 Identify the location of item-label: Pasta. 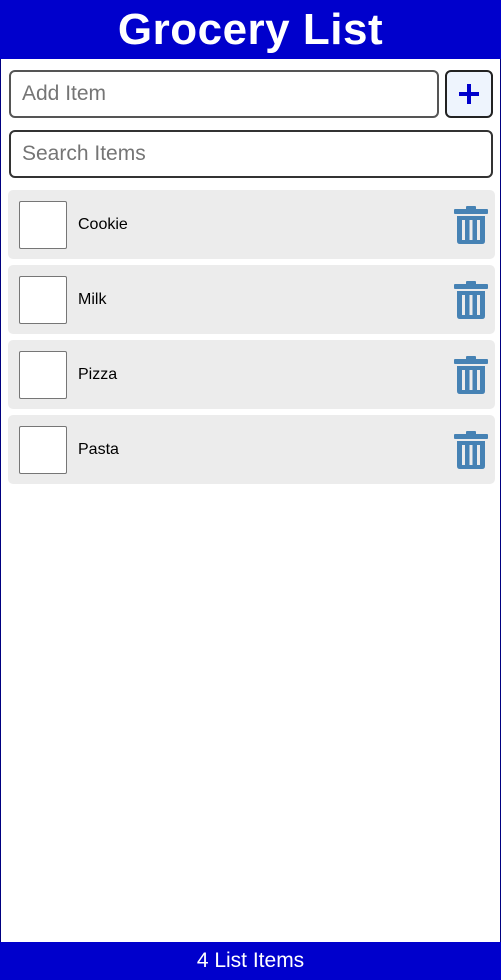
(98, 449).